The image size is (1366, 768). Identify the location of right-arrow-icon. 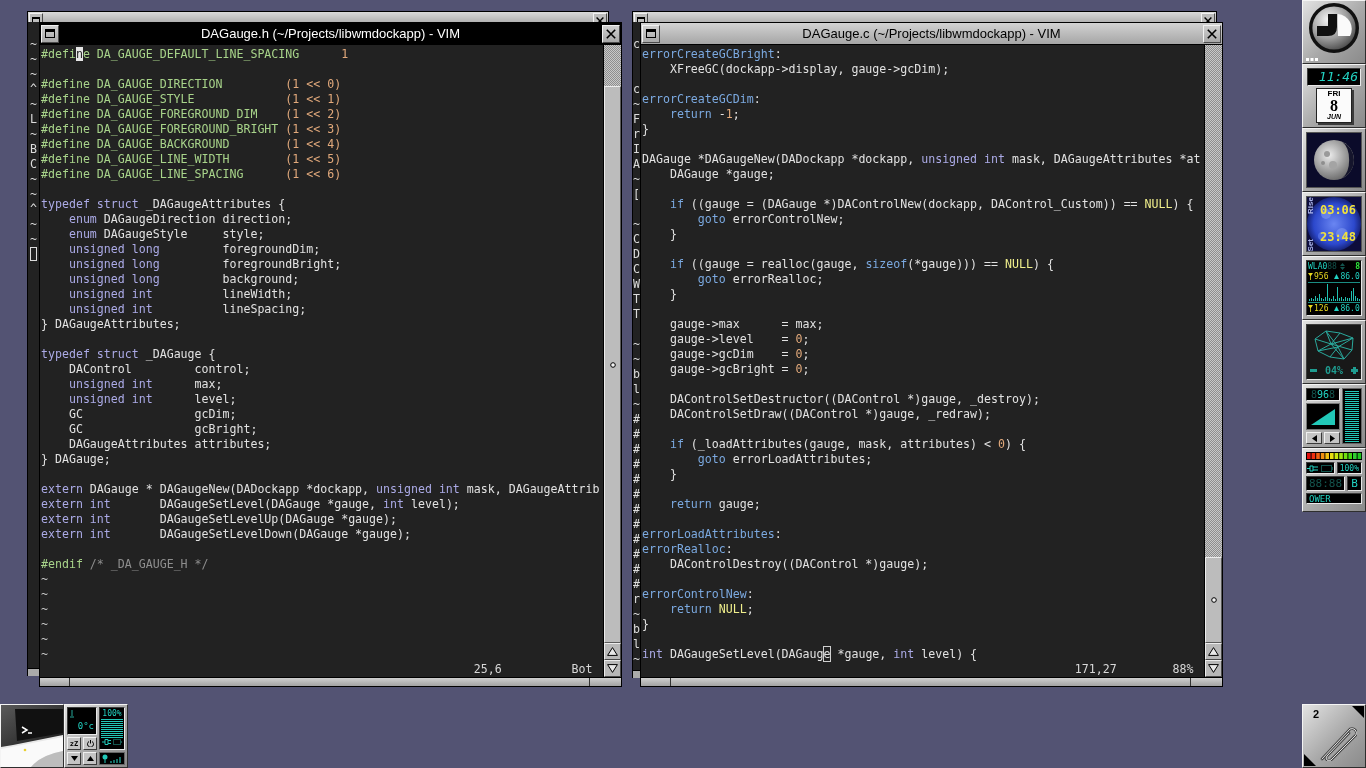
(1332, 438).